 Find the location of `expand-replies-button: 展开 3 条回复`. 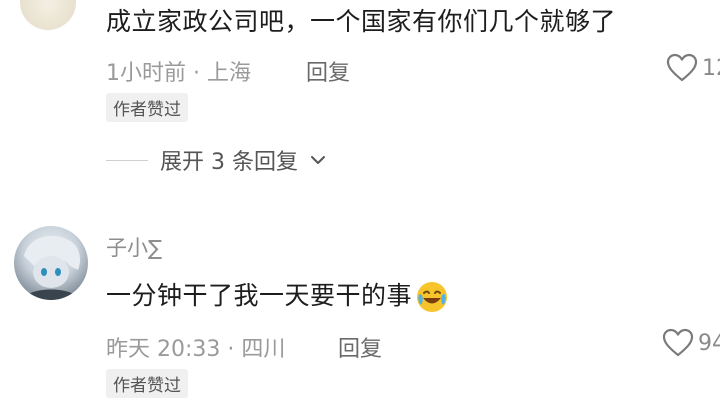

expand-replies-button: 展开 3 条回复 is located at coordinates (216, 160).